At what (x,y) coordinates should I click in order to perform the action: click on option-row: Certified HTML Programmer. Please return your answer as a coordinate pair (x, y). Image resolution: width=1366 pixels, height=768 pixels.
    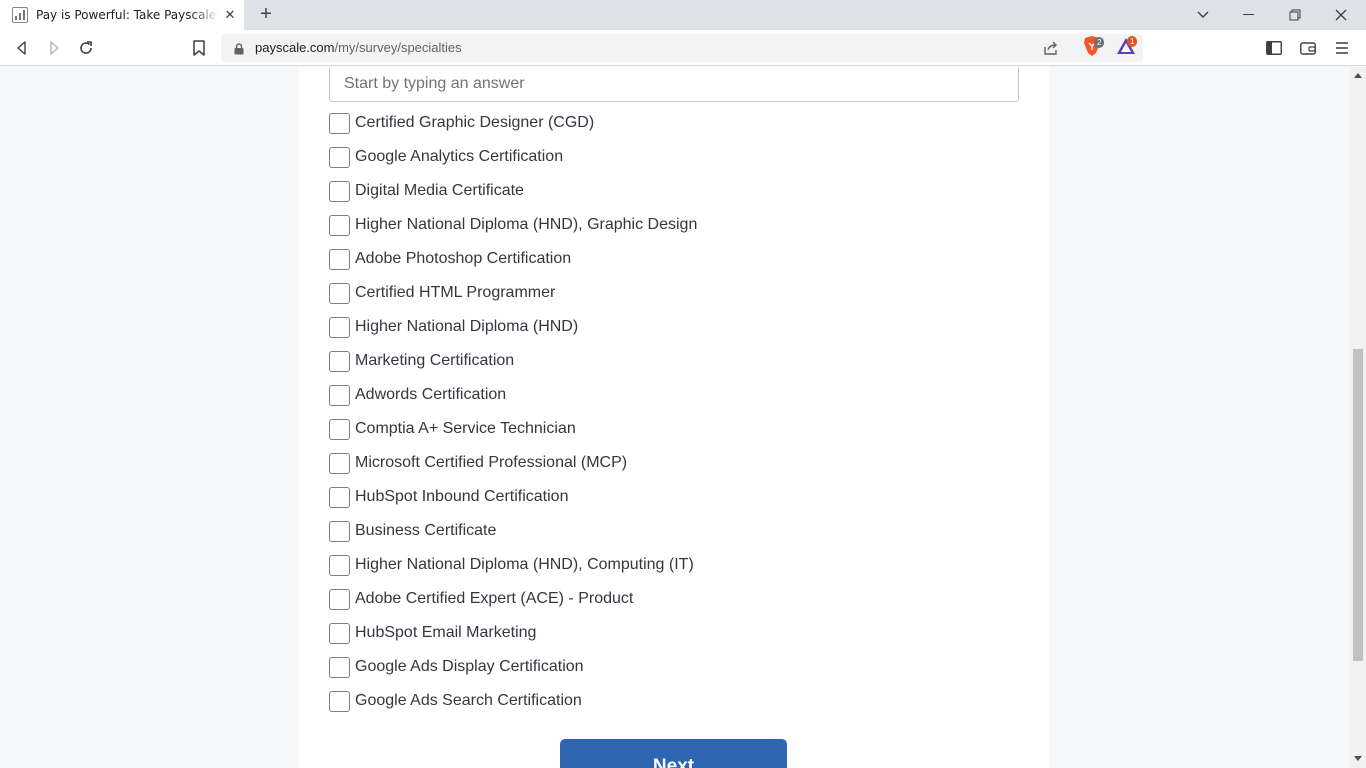
    Looking at the image, I should click on (442, 293).